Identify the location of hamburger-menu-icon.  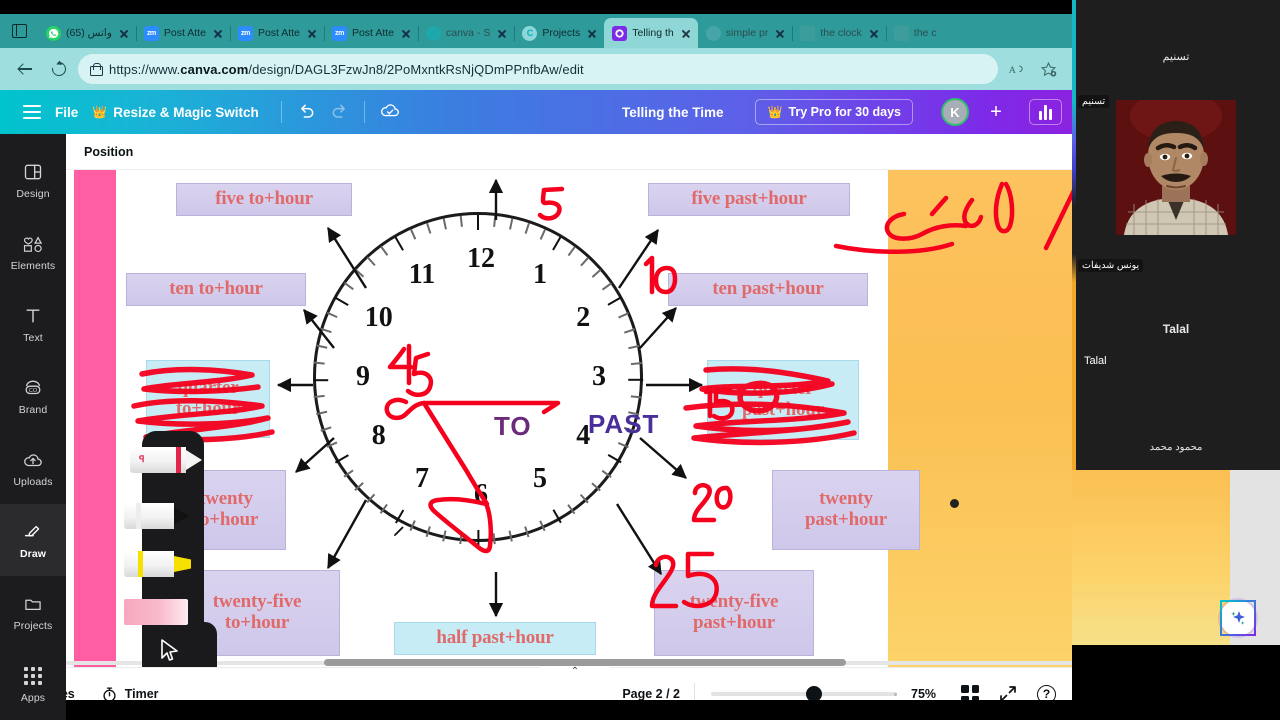
(32, 112).